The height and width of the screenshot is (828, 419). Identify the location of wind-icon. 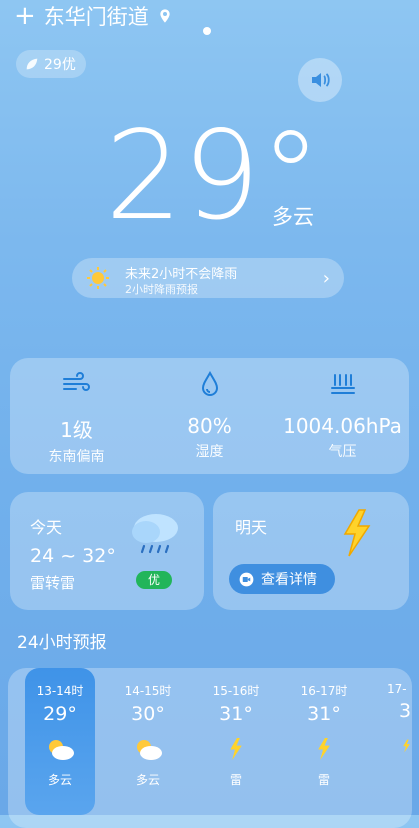
(76, 381).